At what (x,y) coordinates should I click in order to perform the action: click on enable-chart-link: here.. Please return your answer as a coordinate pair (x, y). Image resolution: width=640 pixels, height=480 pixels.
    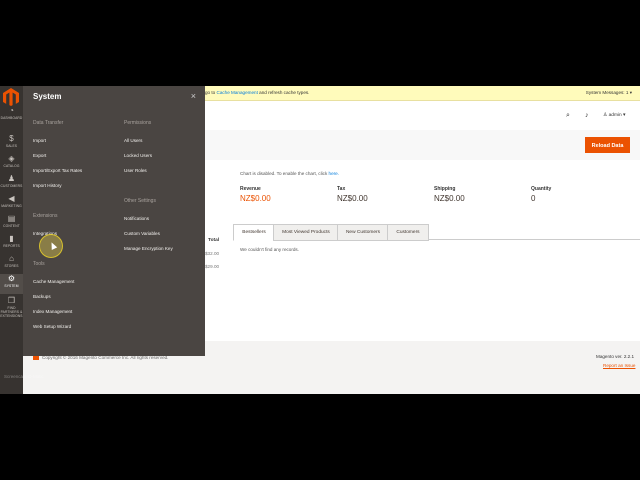
    Looking at the image, I should click on (334, 173).